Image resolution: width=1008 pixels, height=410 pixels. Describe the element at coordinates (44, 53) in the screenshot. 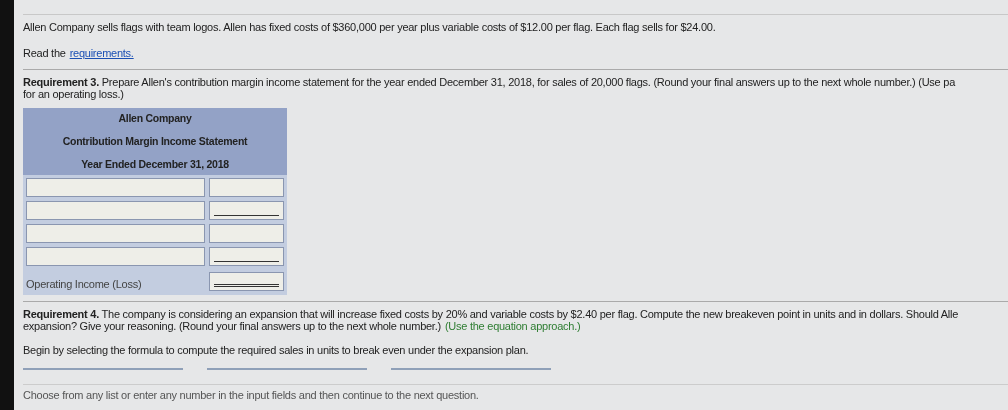

I see `read-label: Read the` at that location.